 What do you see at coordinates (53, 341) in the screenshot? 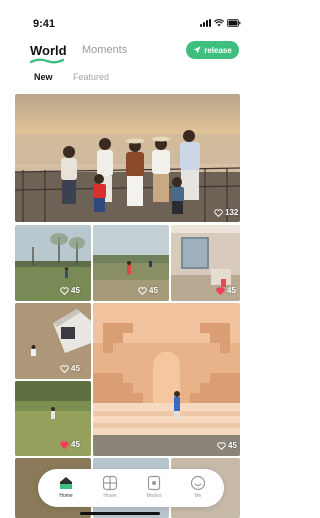
I see `feed-card-sandbox-house: 45` at bounding box center [53, 341].